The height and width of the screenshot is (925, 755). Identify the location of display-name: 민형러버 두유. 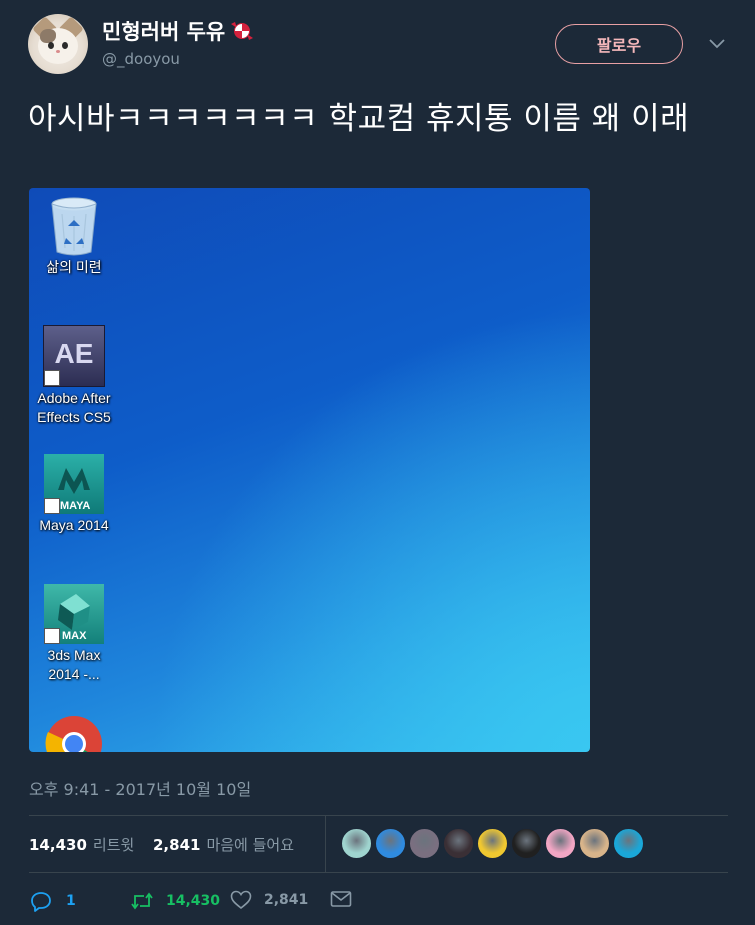
(178, 31).